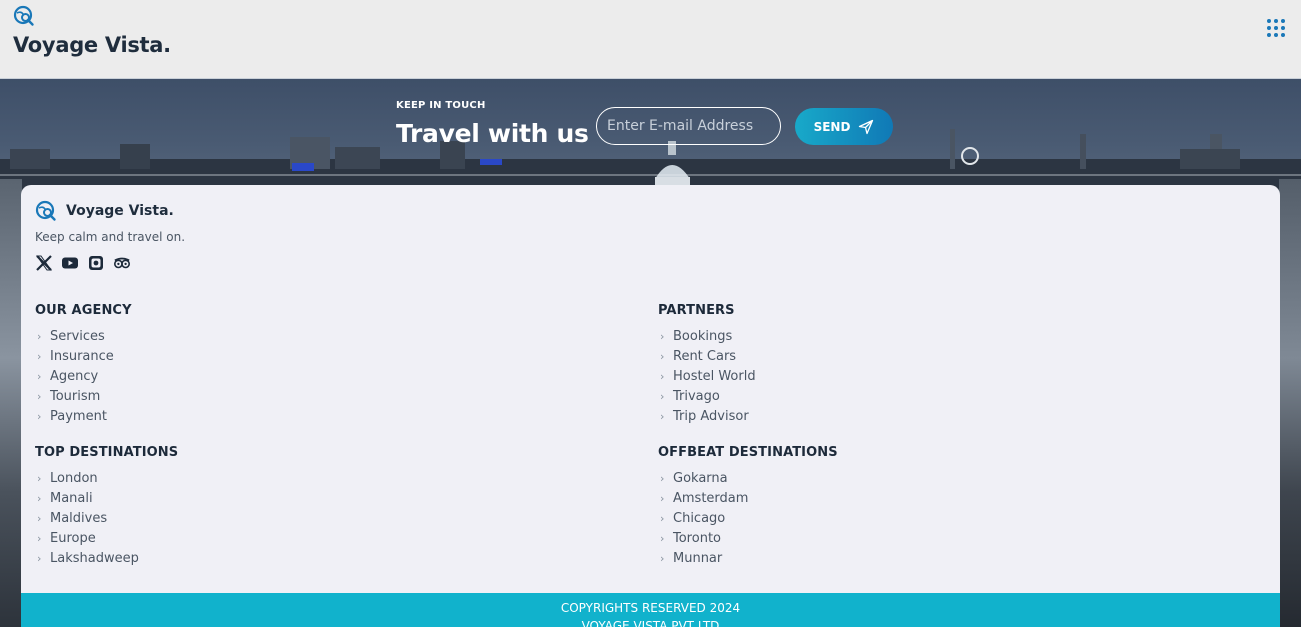 This screenshot has height=627, width=1301. What do you see at coordinates (714, 376) in the screenshot?
I see `link-label: Hostel World` at bounding box center [714, 376].